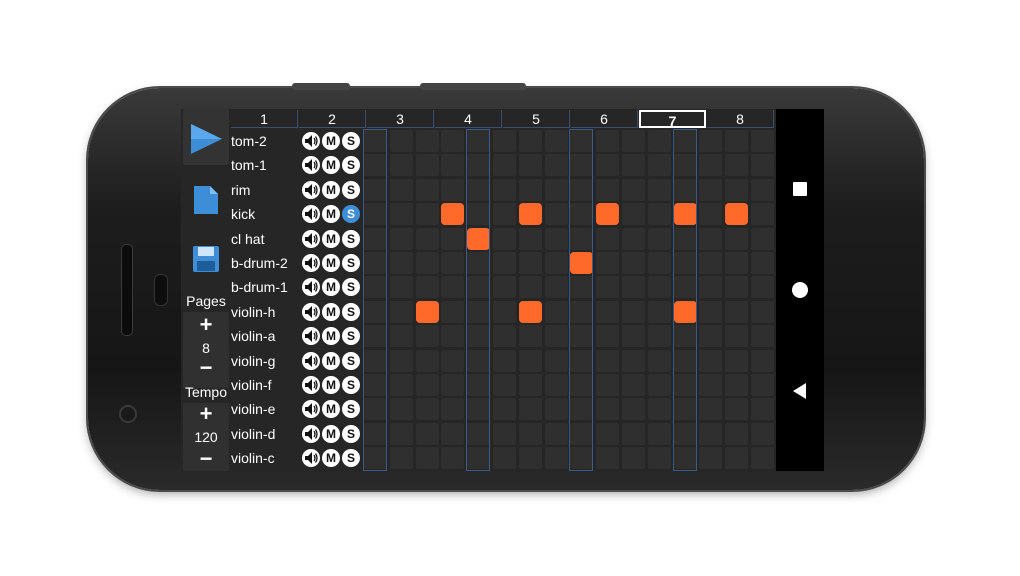 The width and height of the screenshot is (1020, 576). Describe the element at coordinates (332, 119) in the screenshot. I see `page-tab-2: 2` at that location.